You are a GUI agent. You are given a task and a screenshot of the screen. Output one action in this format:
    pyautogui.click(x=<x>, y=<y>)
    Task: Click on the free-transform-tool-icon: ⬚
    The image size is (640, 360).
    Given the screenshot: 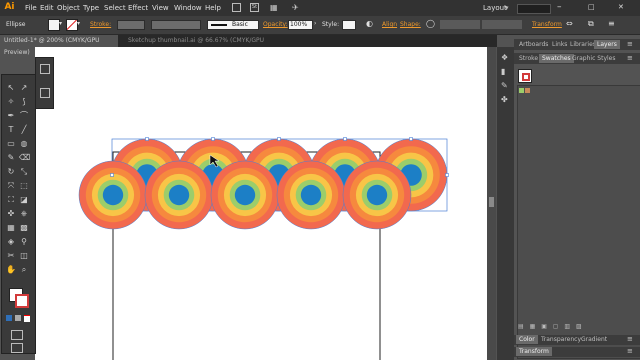 What is the action you would take?
    pyautogui.click(x=24, y=186)
    